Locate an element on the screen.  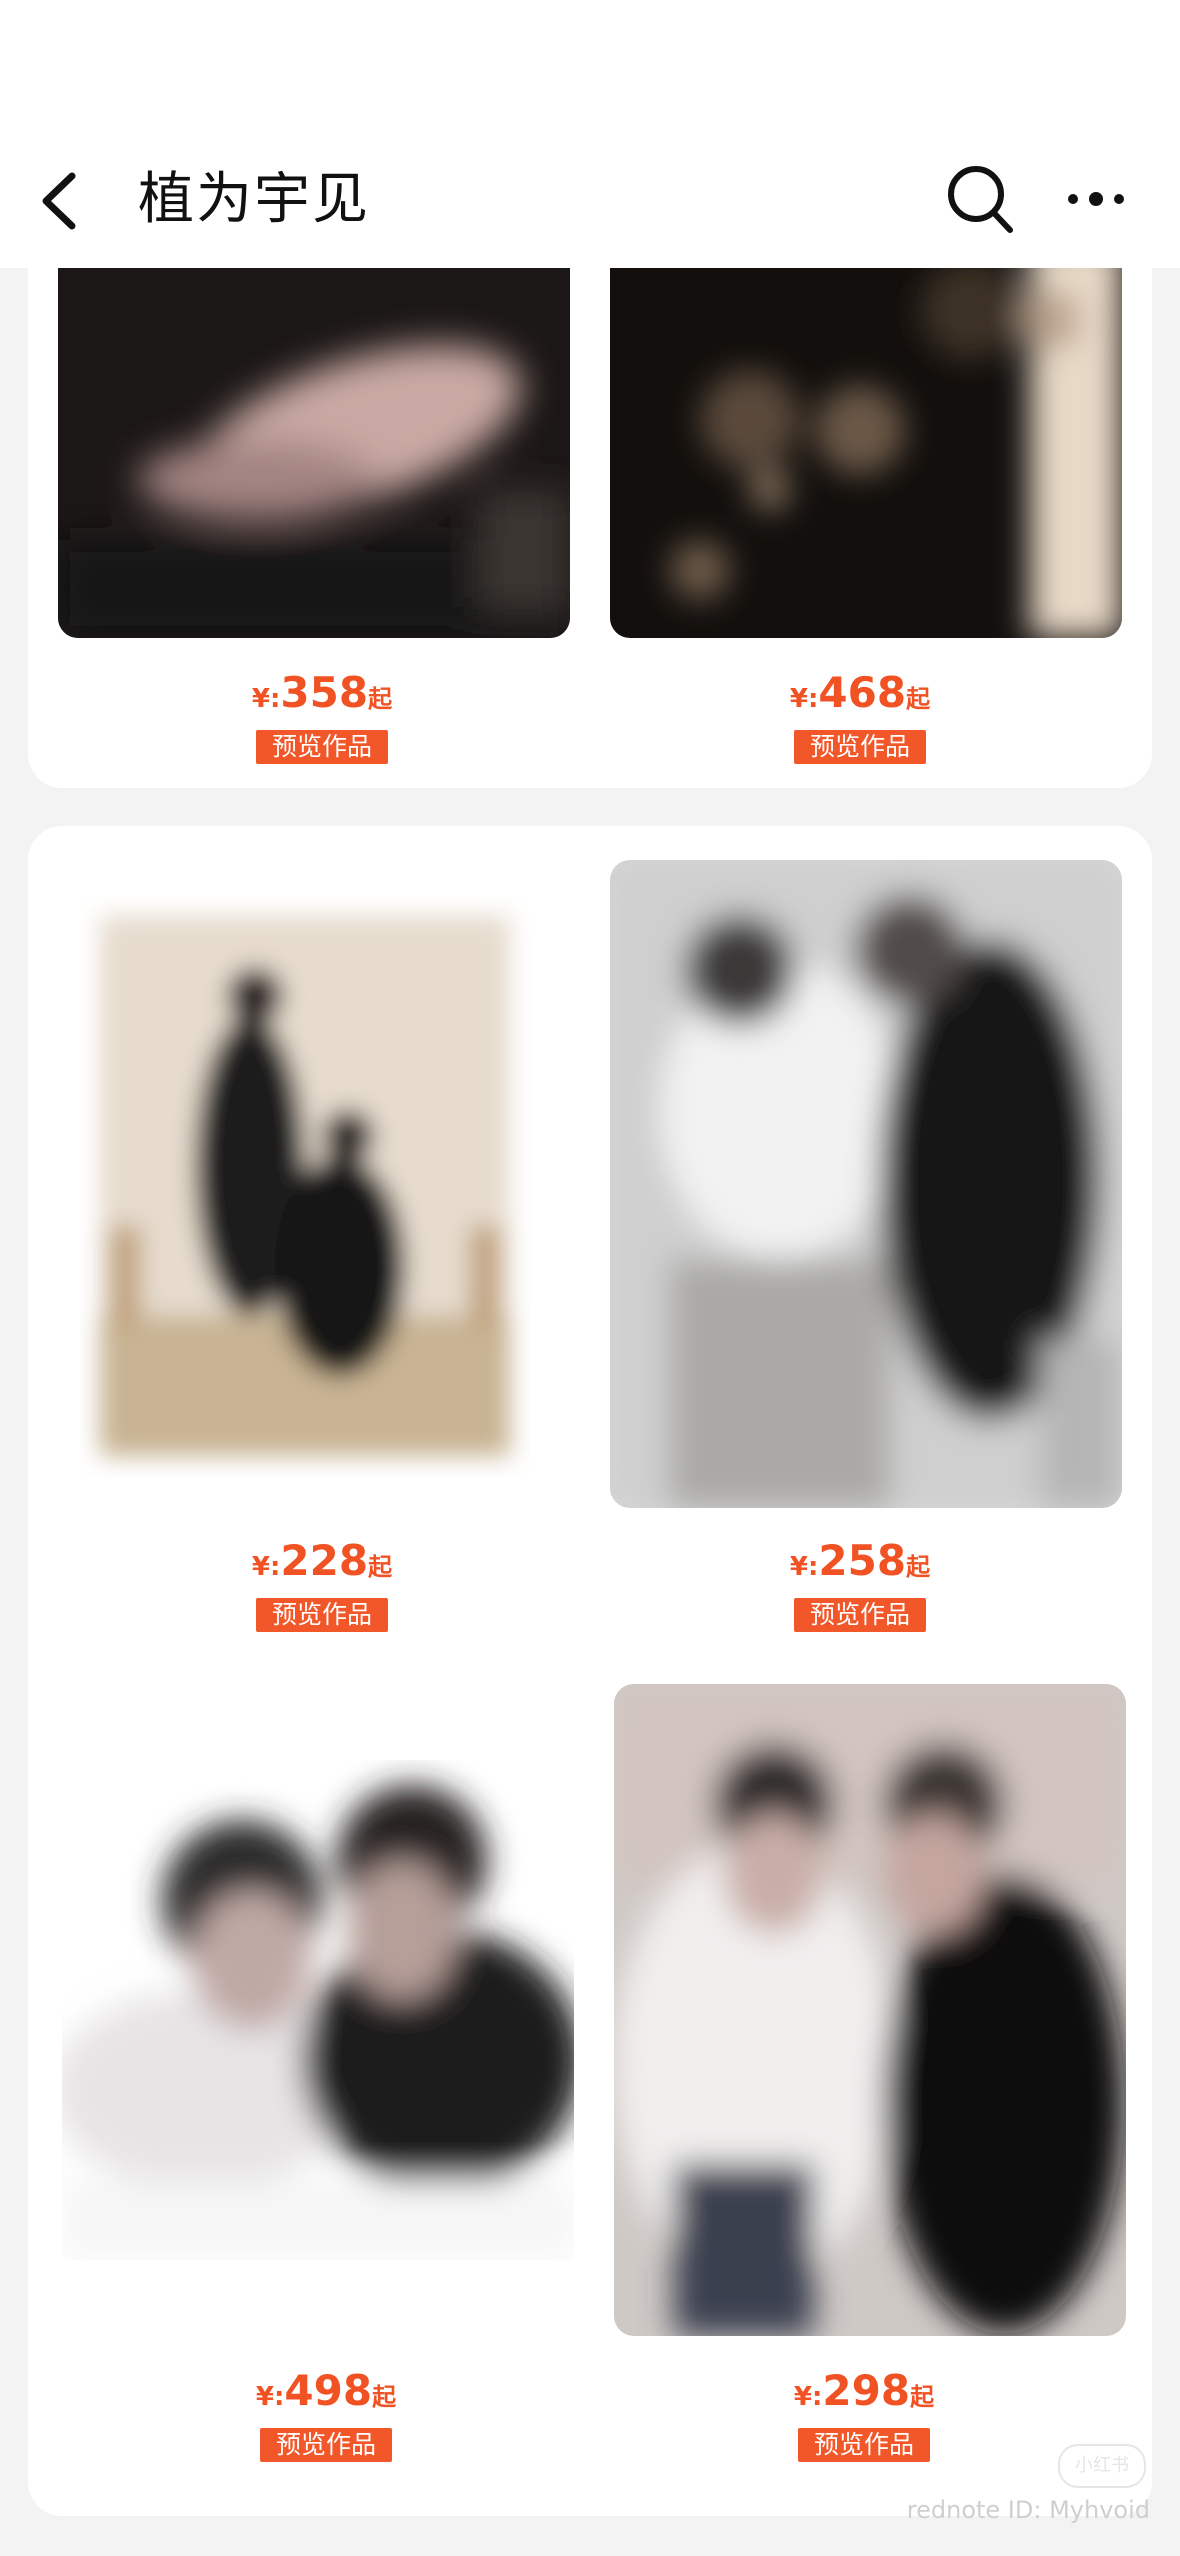
search-icon is located at coordinates (980, 199).